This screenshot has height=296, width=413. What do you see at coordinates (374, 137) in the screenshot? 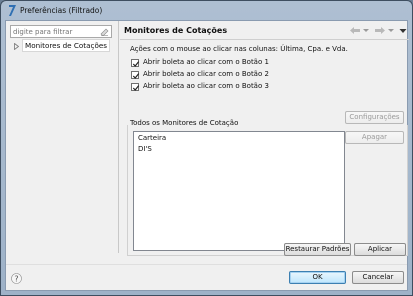
I see `delete-button: Apagar` at bounding box center [374, 137].